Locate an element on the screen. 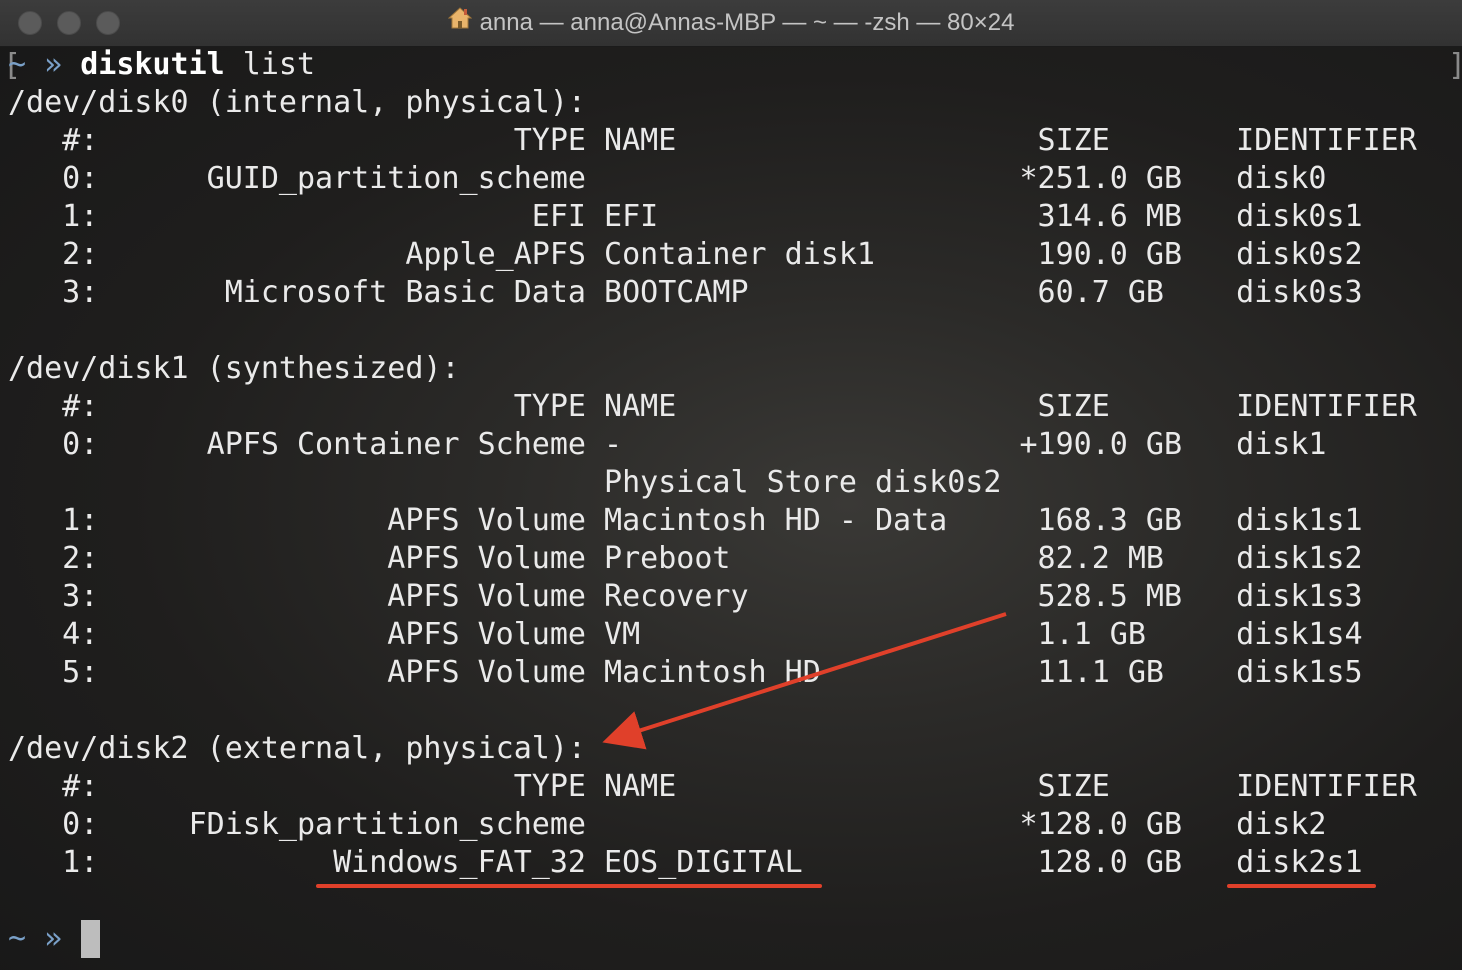 This screenshot has width=1462, height=970. final-prompt: ~ » is located at coordinates (35, 938).